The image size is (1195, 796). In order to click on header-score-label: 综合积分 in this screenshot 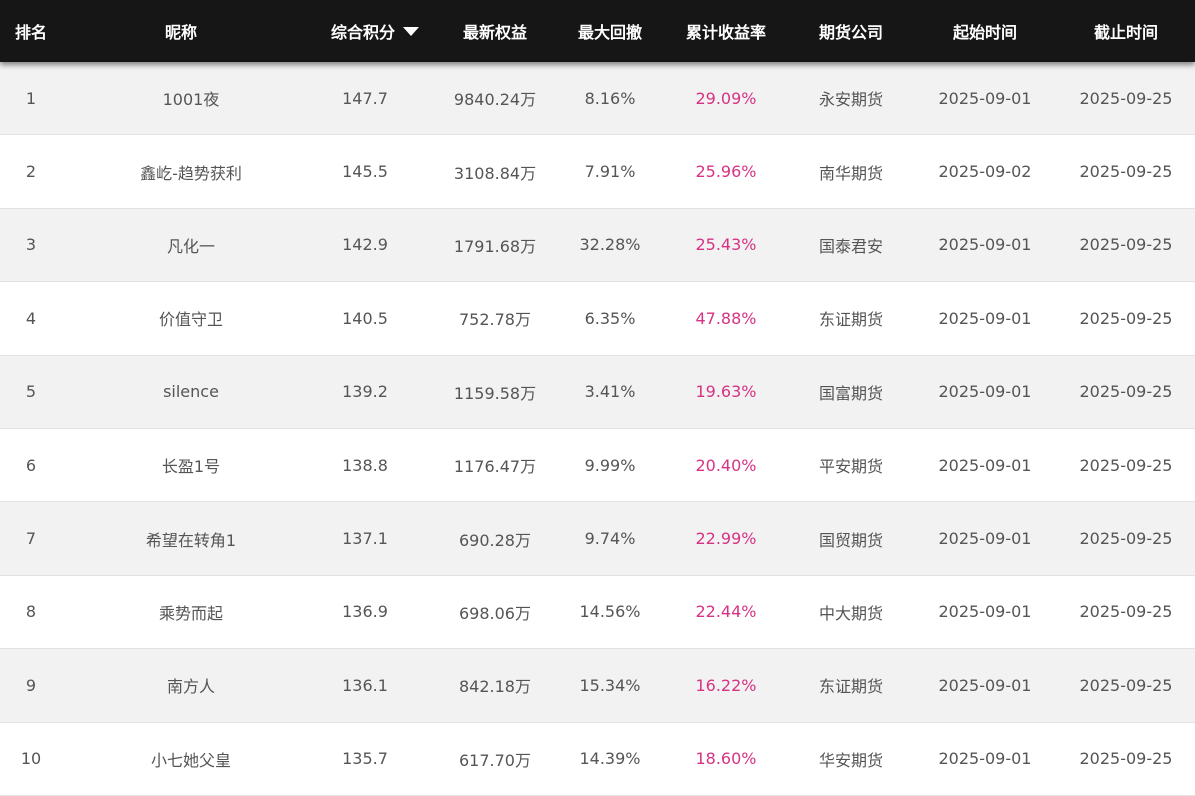, I will do `click(362, 32)`.